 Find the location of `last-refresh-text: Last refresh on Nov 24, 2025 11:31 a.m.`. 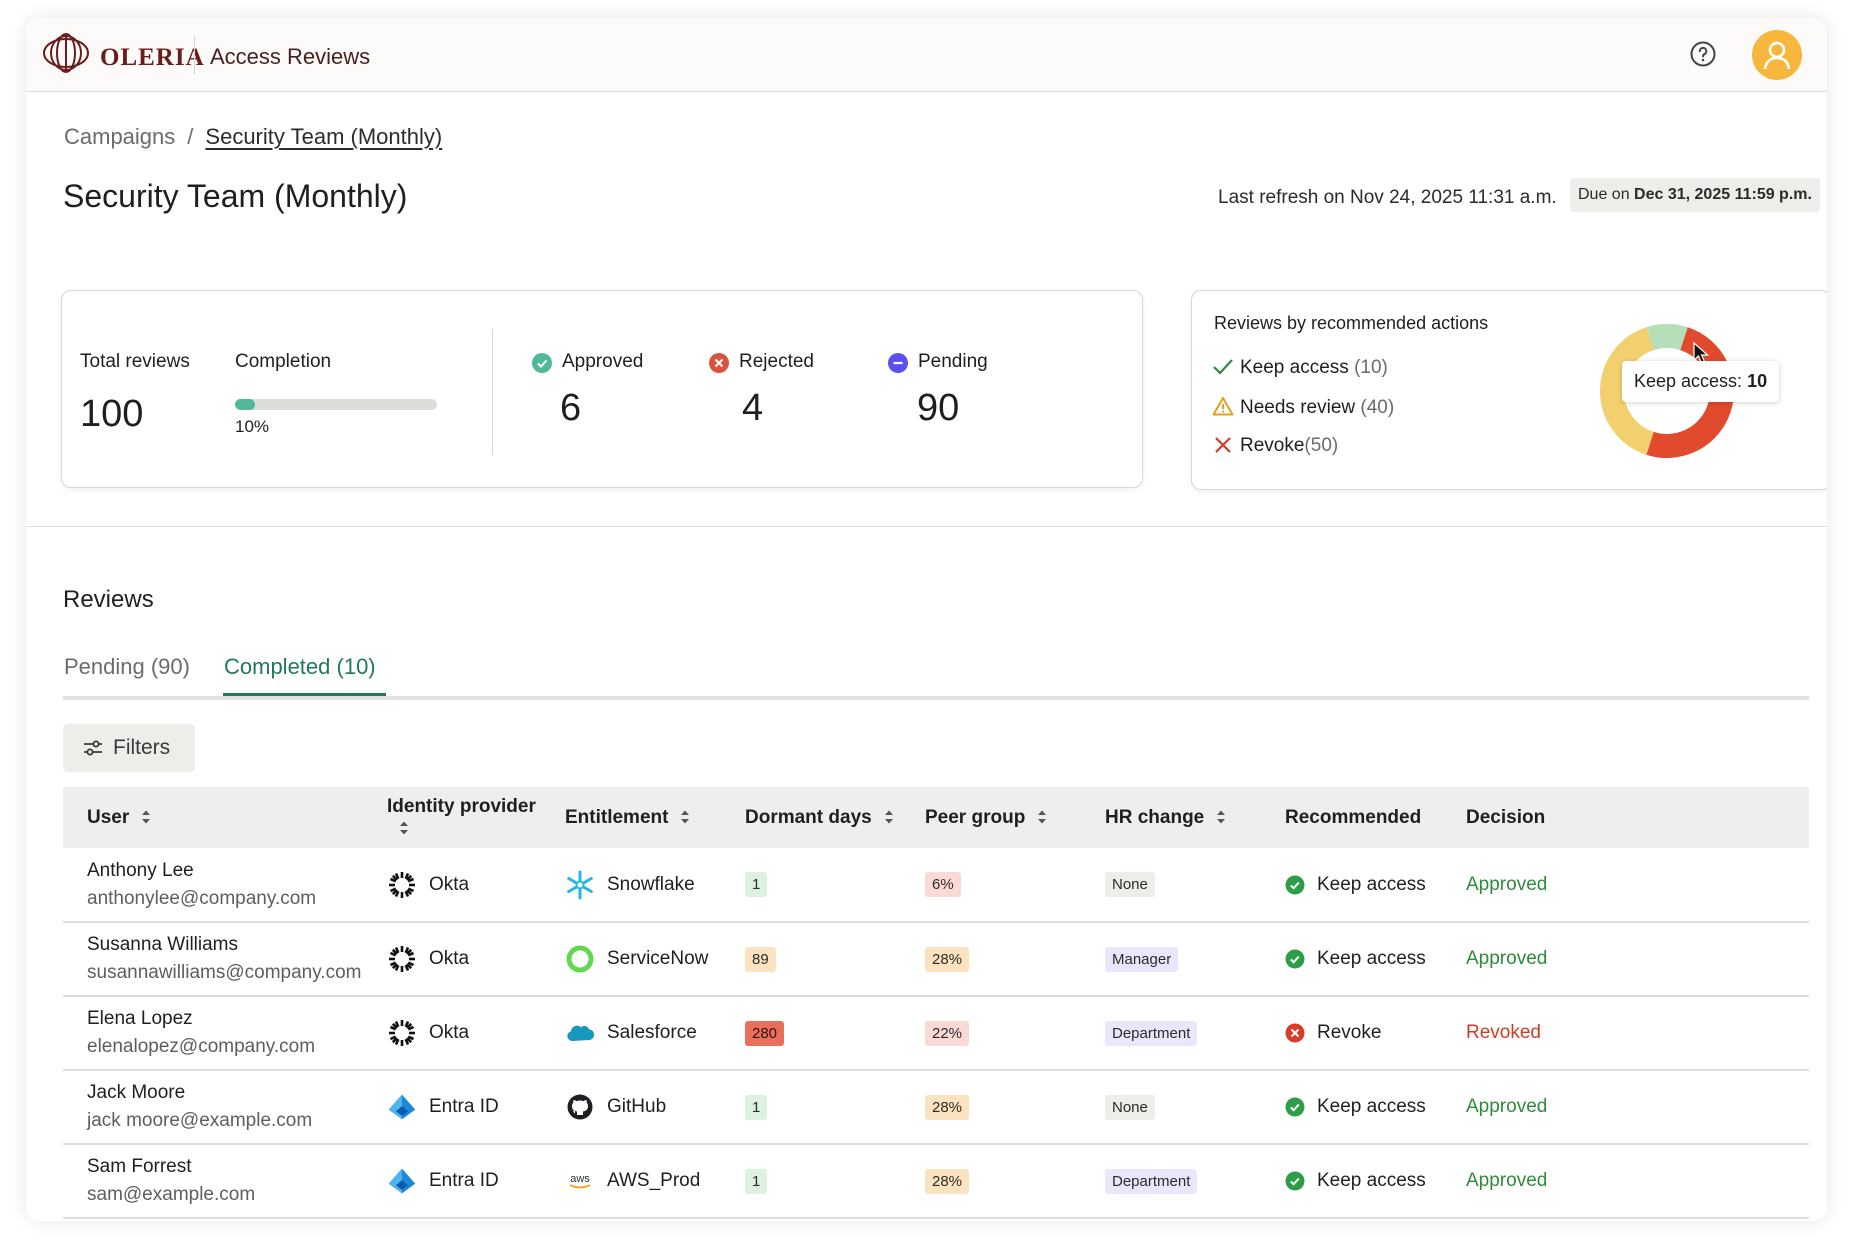

last-refresh-text: Last refresh on Nov 24, 2025 11:31 a.m. is located at coordinates (1387, 197).